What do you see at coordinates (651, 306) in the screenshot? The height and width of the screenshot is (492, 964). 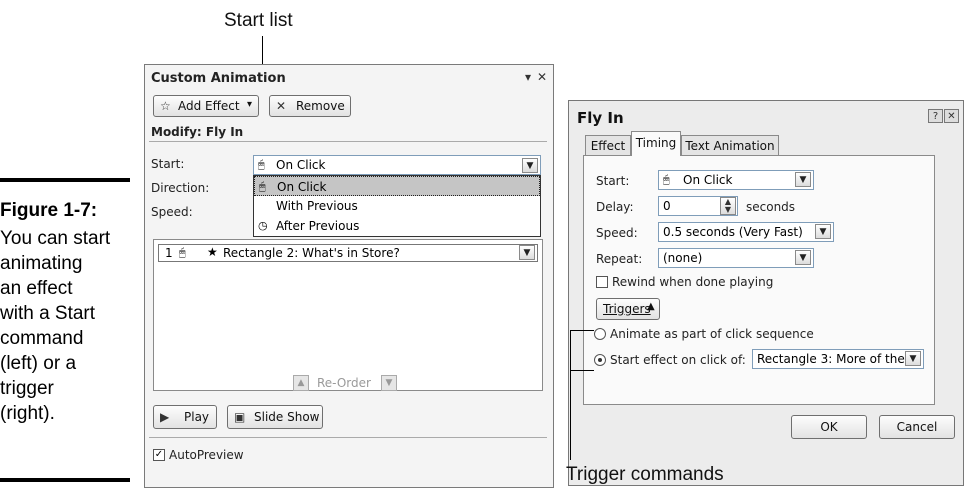 I see `collapse-icon: ▲` at bounding box center [651, 306].